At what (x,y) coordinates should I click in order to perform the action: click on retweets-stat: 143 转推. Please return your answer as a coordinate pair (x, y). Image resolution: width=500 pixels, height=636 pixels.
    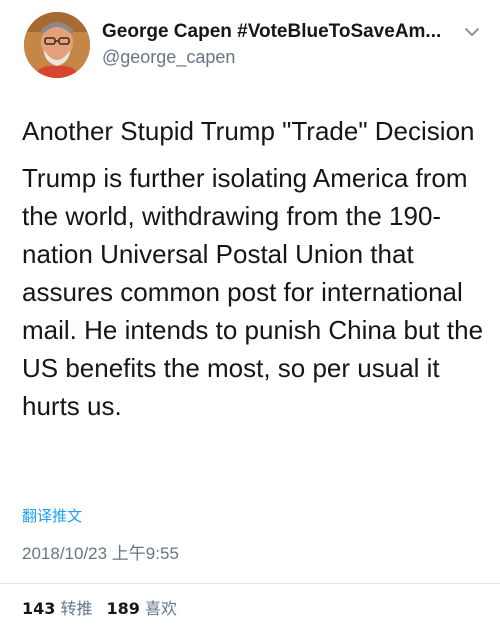
    Looking at the image, I should click on (57, 608).